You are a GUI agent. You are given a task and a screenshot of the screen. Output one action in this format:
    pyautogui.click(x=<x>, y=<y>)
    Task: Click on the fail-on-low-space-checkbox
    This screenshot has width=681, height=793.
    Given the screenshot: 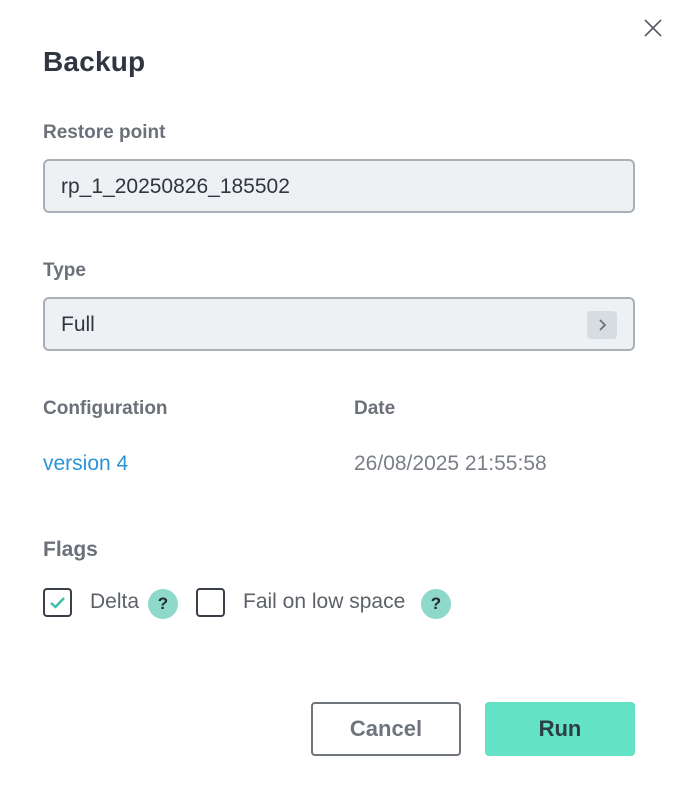 What is the action you would take?
    pyautogui.click(x=210, y=602)
    